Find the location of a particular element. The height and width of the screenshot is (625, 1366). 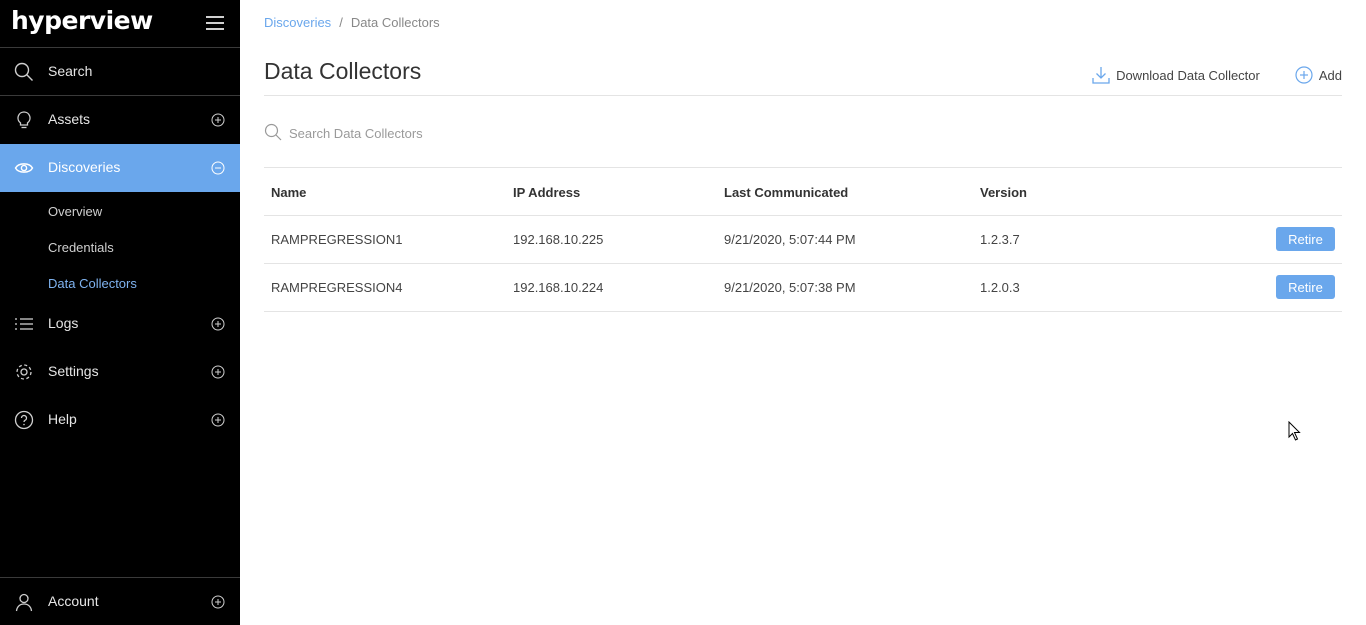

column-header-name: Name is located at coordinates (288, 192).